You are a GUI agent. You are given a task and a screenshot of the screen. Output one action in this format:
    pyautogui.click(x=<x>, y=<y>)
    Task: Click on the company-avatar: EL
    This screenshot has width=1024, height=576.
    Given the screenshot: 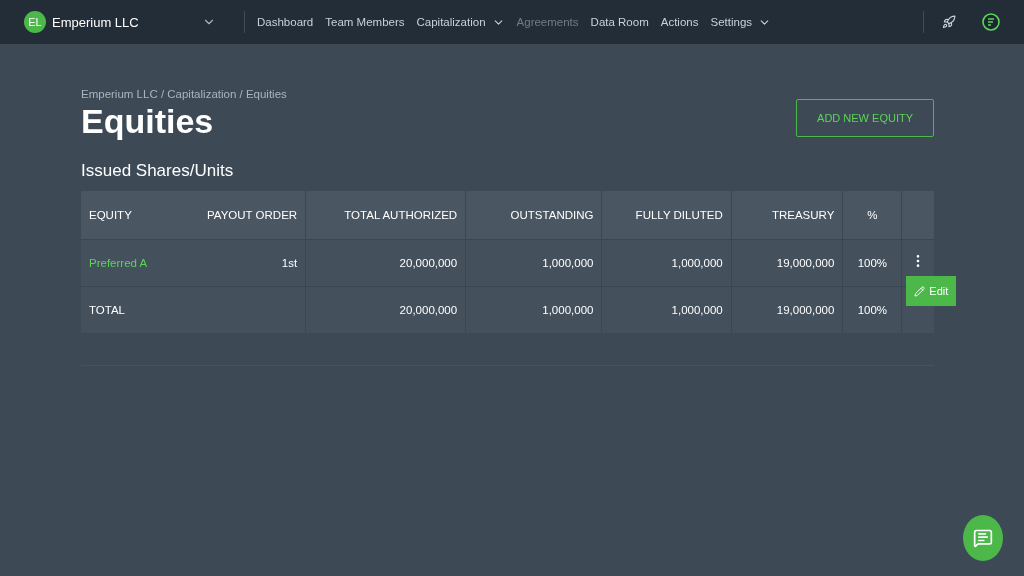 What is the action you would take?
    pyautogui.click(x=35, y=22)
    